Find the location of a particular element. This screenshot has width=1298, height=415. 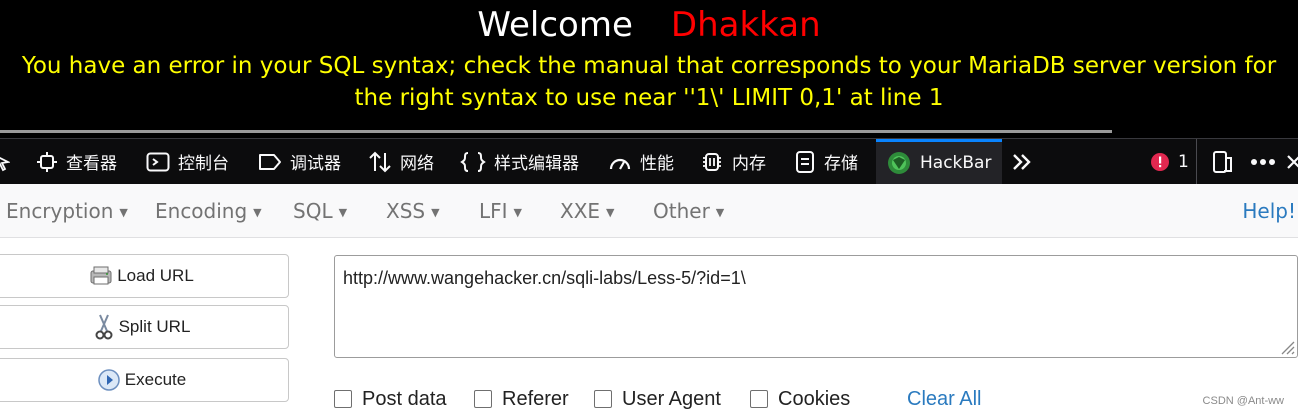

menu-lfi: LFI ▼ is located at coordinates (500, 211).